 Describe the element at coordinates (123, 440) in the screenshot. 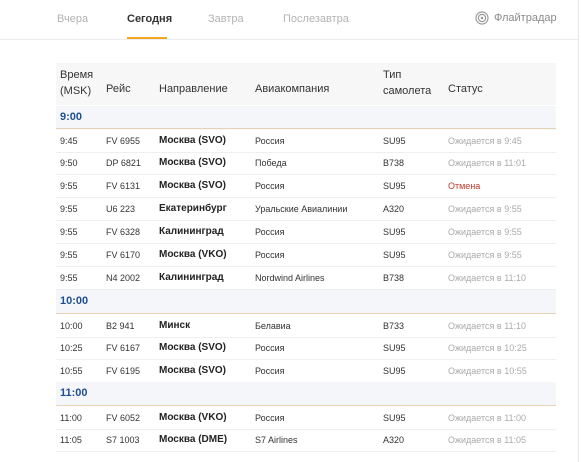

I see `flight-number: S7 1003` at that location.